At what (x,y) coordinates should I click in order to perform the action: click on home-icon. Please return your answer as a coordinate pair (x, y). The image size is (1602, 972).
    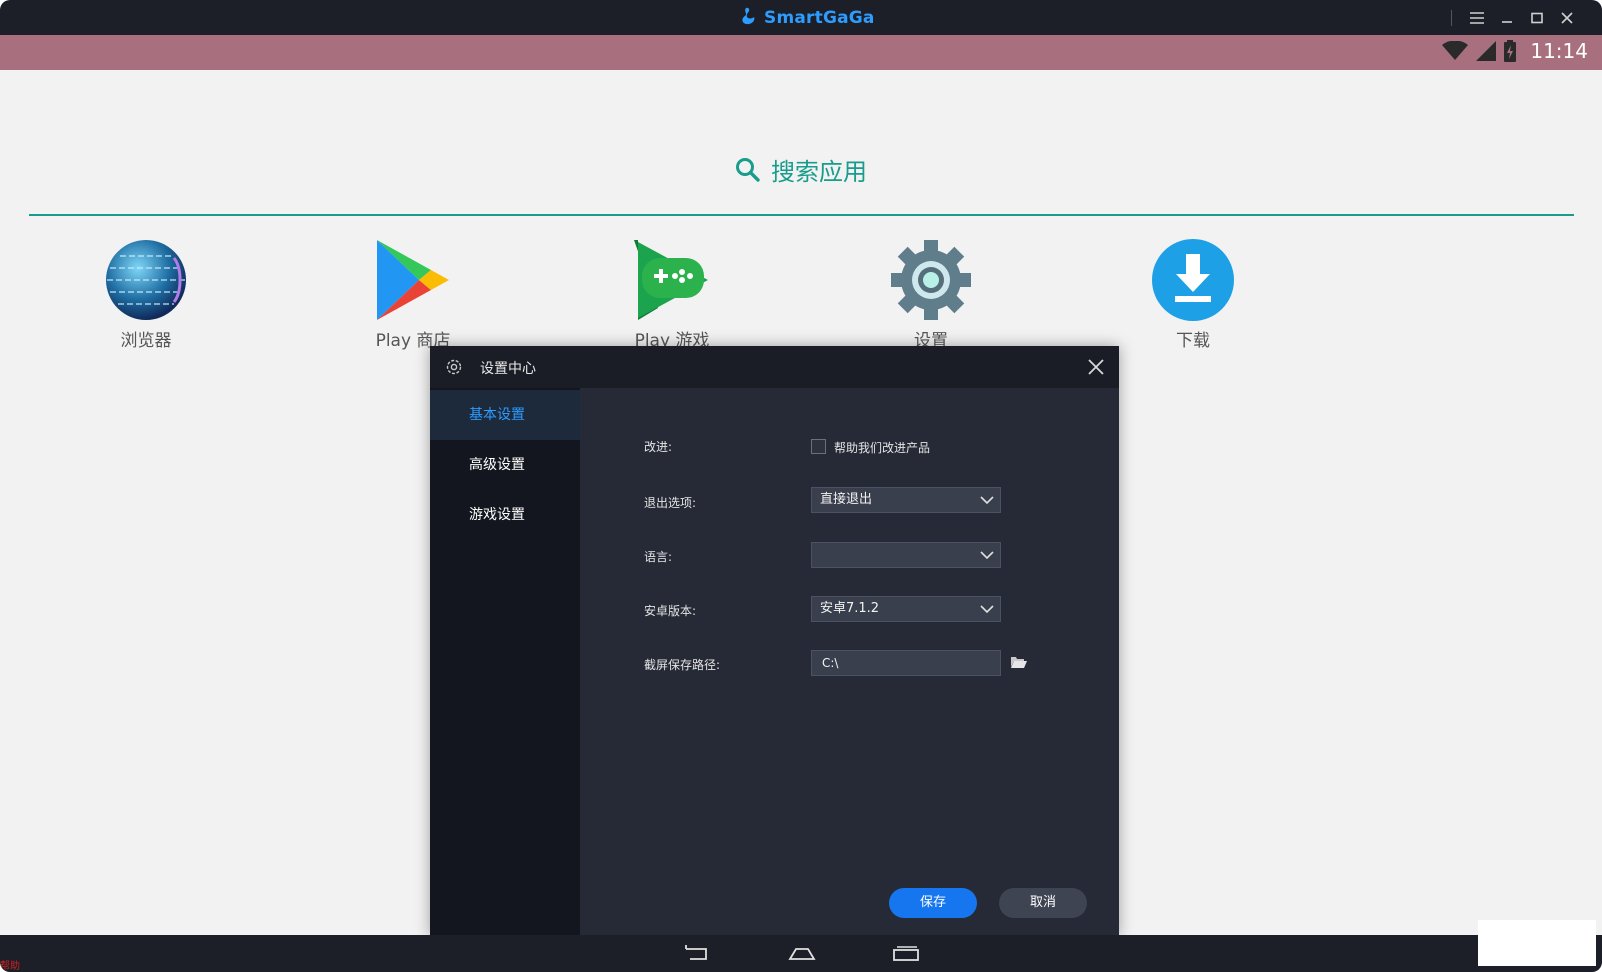
    Looking at the image, I should click on (802, 954).